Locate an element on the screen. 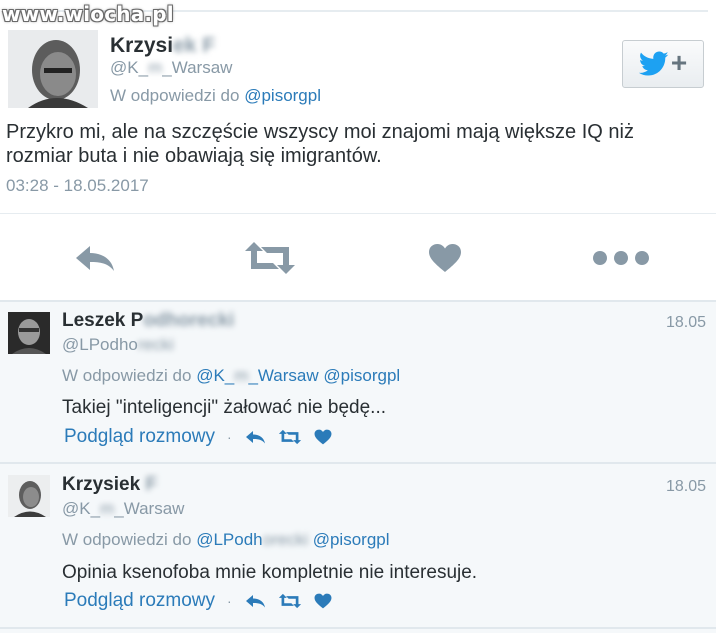 Image resolution: width=716 pixels, height=633 pixels. reply-context: W odpowiedzi do @K_m_Warsaw @pisorgpl is located at coordinates (231, 376).